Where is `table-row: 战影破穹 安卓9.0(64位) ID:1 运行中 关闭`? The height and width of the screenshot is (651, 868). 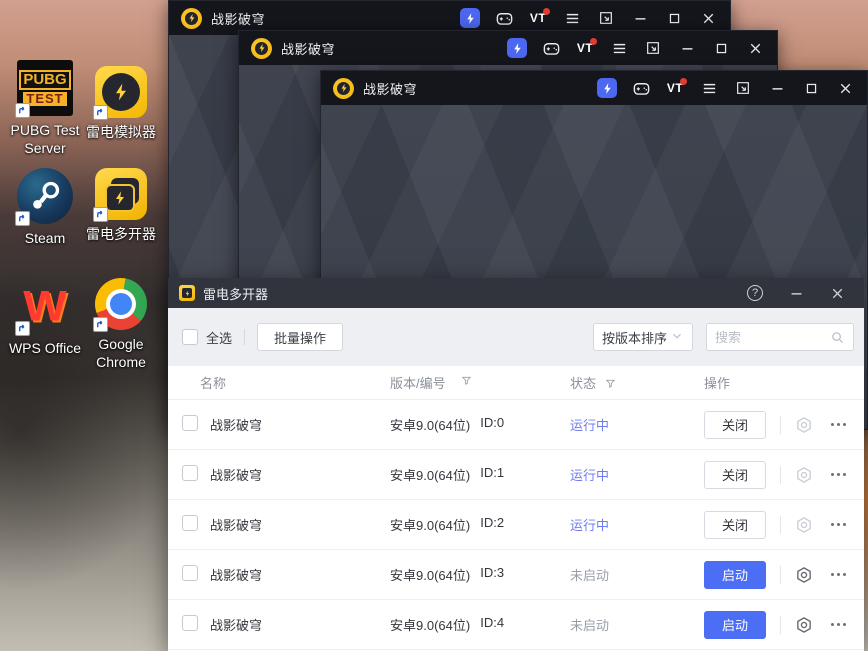
table-row: 战影破穹 安卓9.0(64位) ID:1 运行中 关闭 is located at coordinates (516, 475).